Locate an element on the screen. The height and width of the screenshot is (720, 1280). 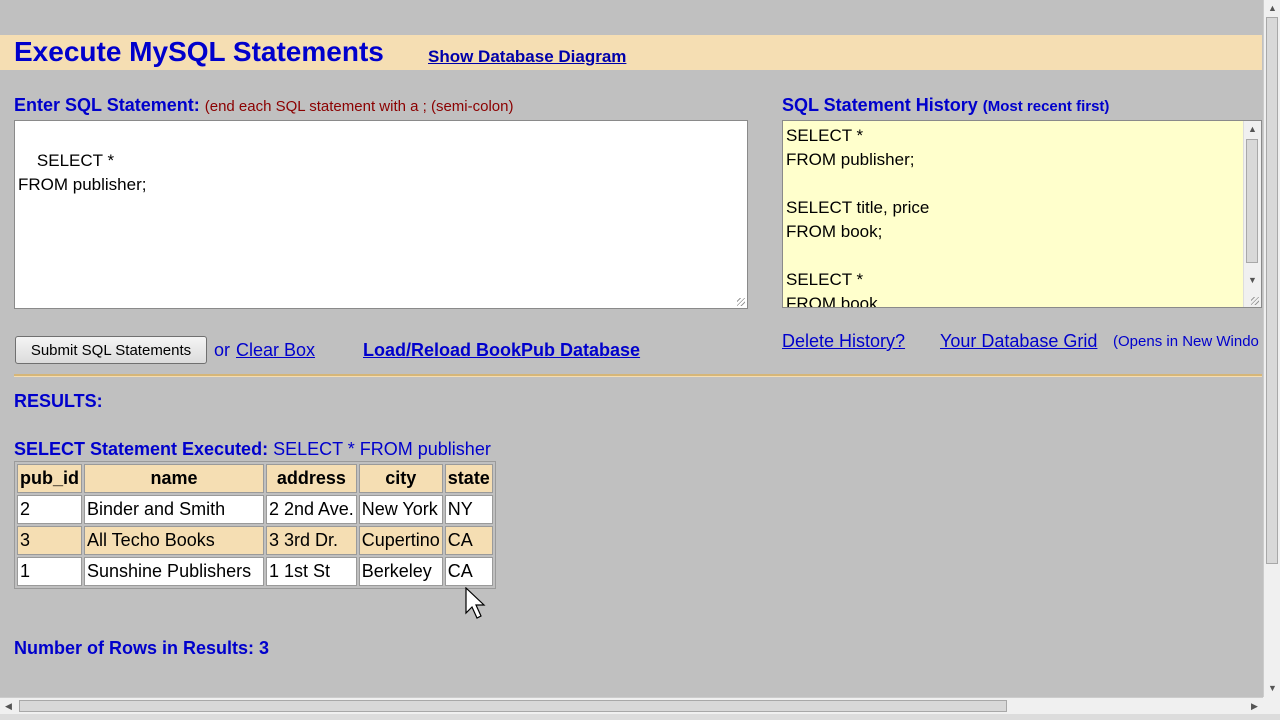
mouse-cursor-icon is located at coordinates (475, 603).